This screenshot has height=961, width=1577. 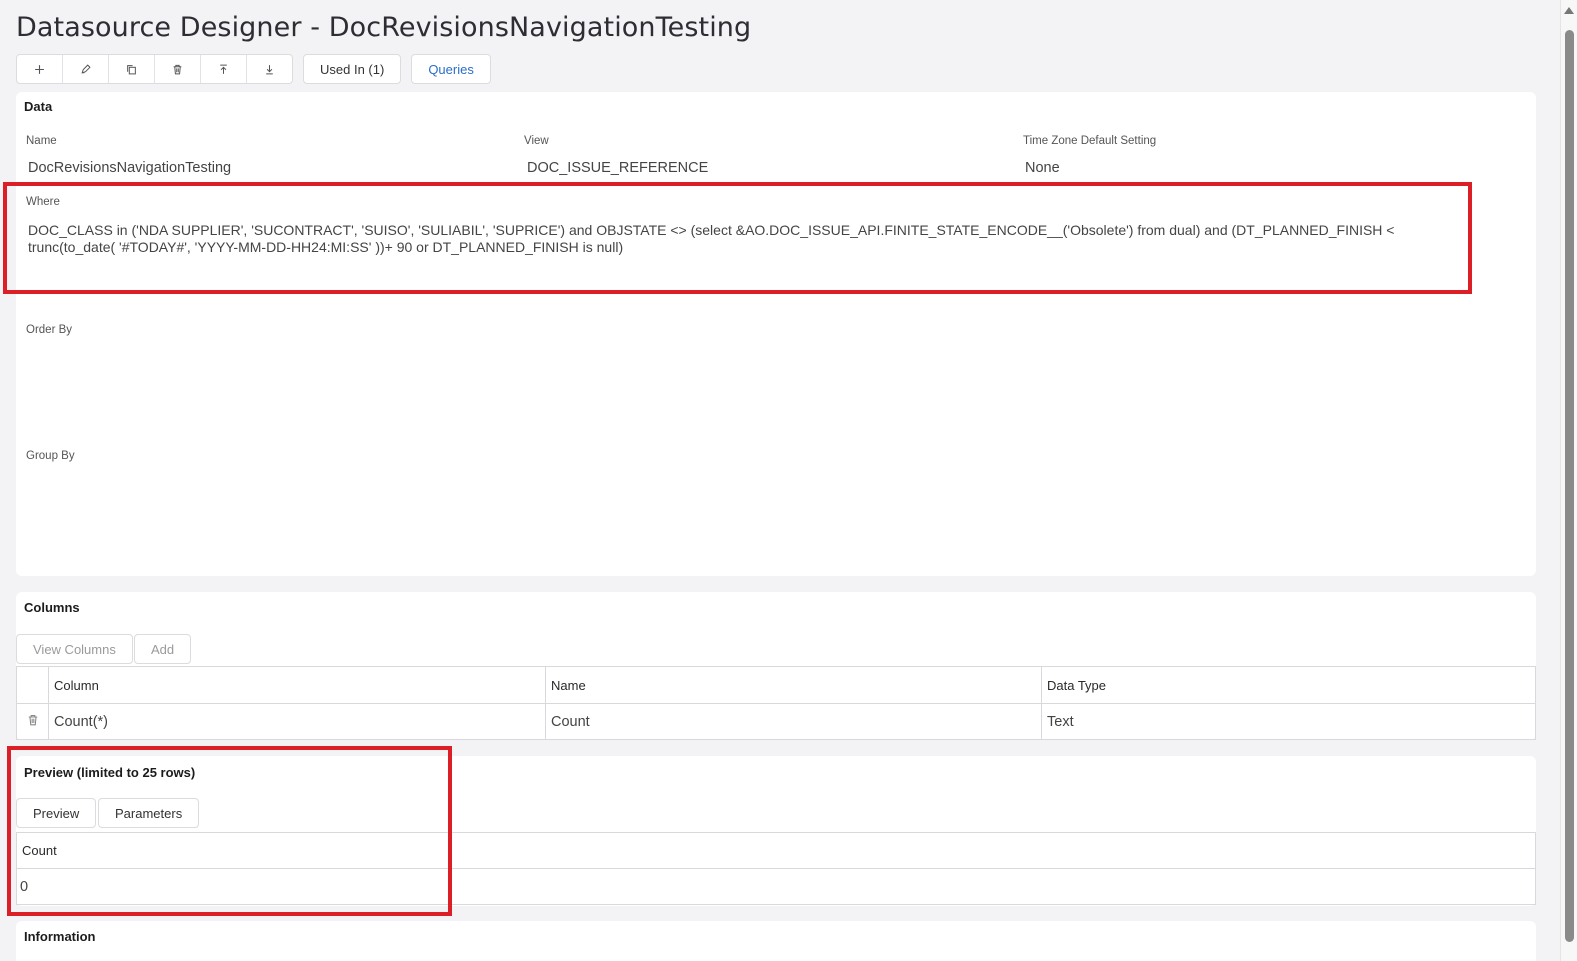 I want to click on timezone-value: None, so click(x=1042, y=168).